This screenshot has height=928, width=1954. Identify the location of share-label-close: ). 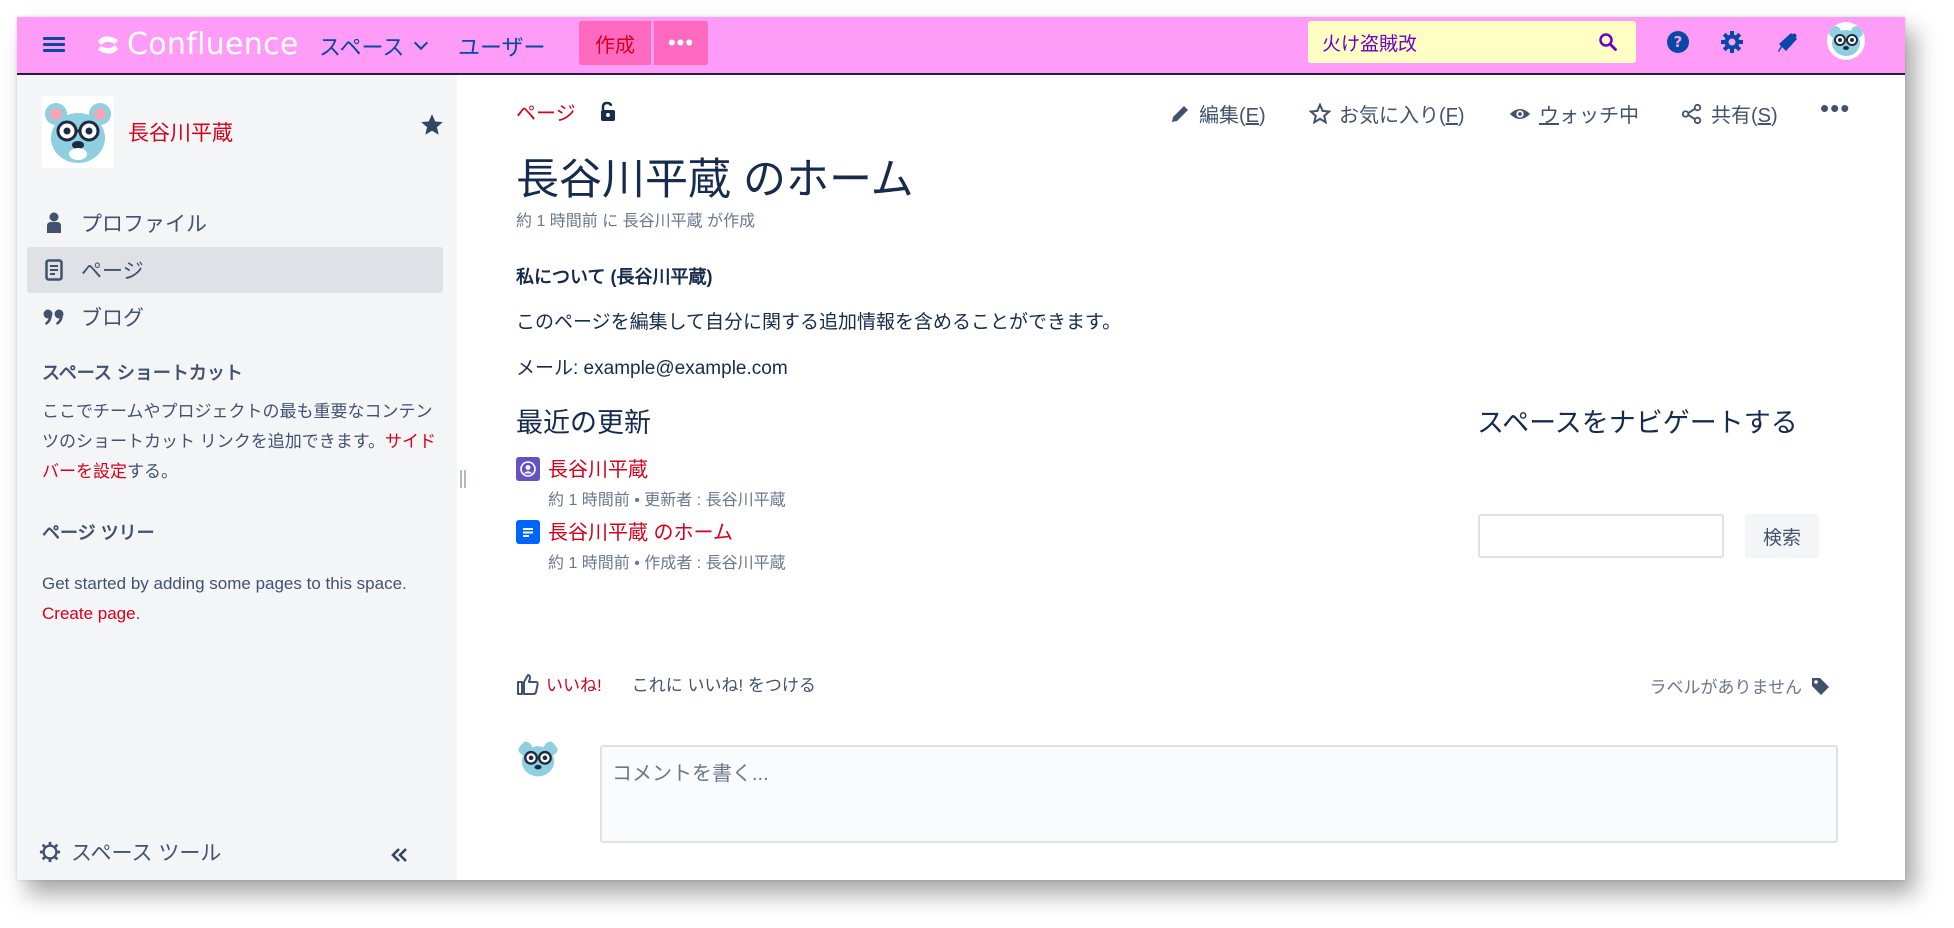
(1774, 116).